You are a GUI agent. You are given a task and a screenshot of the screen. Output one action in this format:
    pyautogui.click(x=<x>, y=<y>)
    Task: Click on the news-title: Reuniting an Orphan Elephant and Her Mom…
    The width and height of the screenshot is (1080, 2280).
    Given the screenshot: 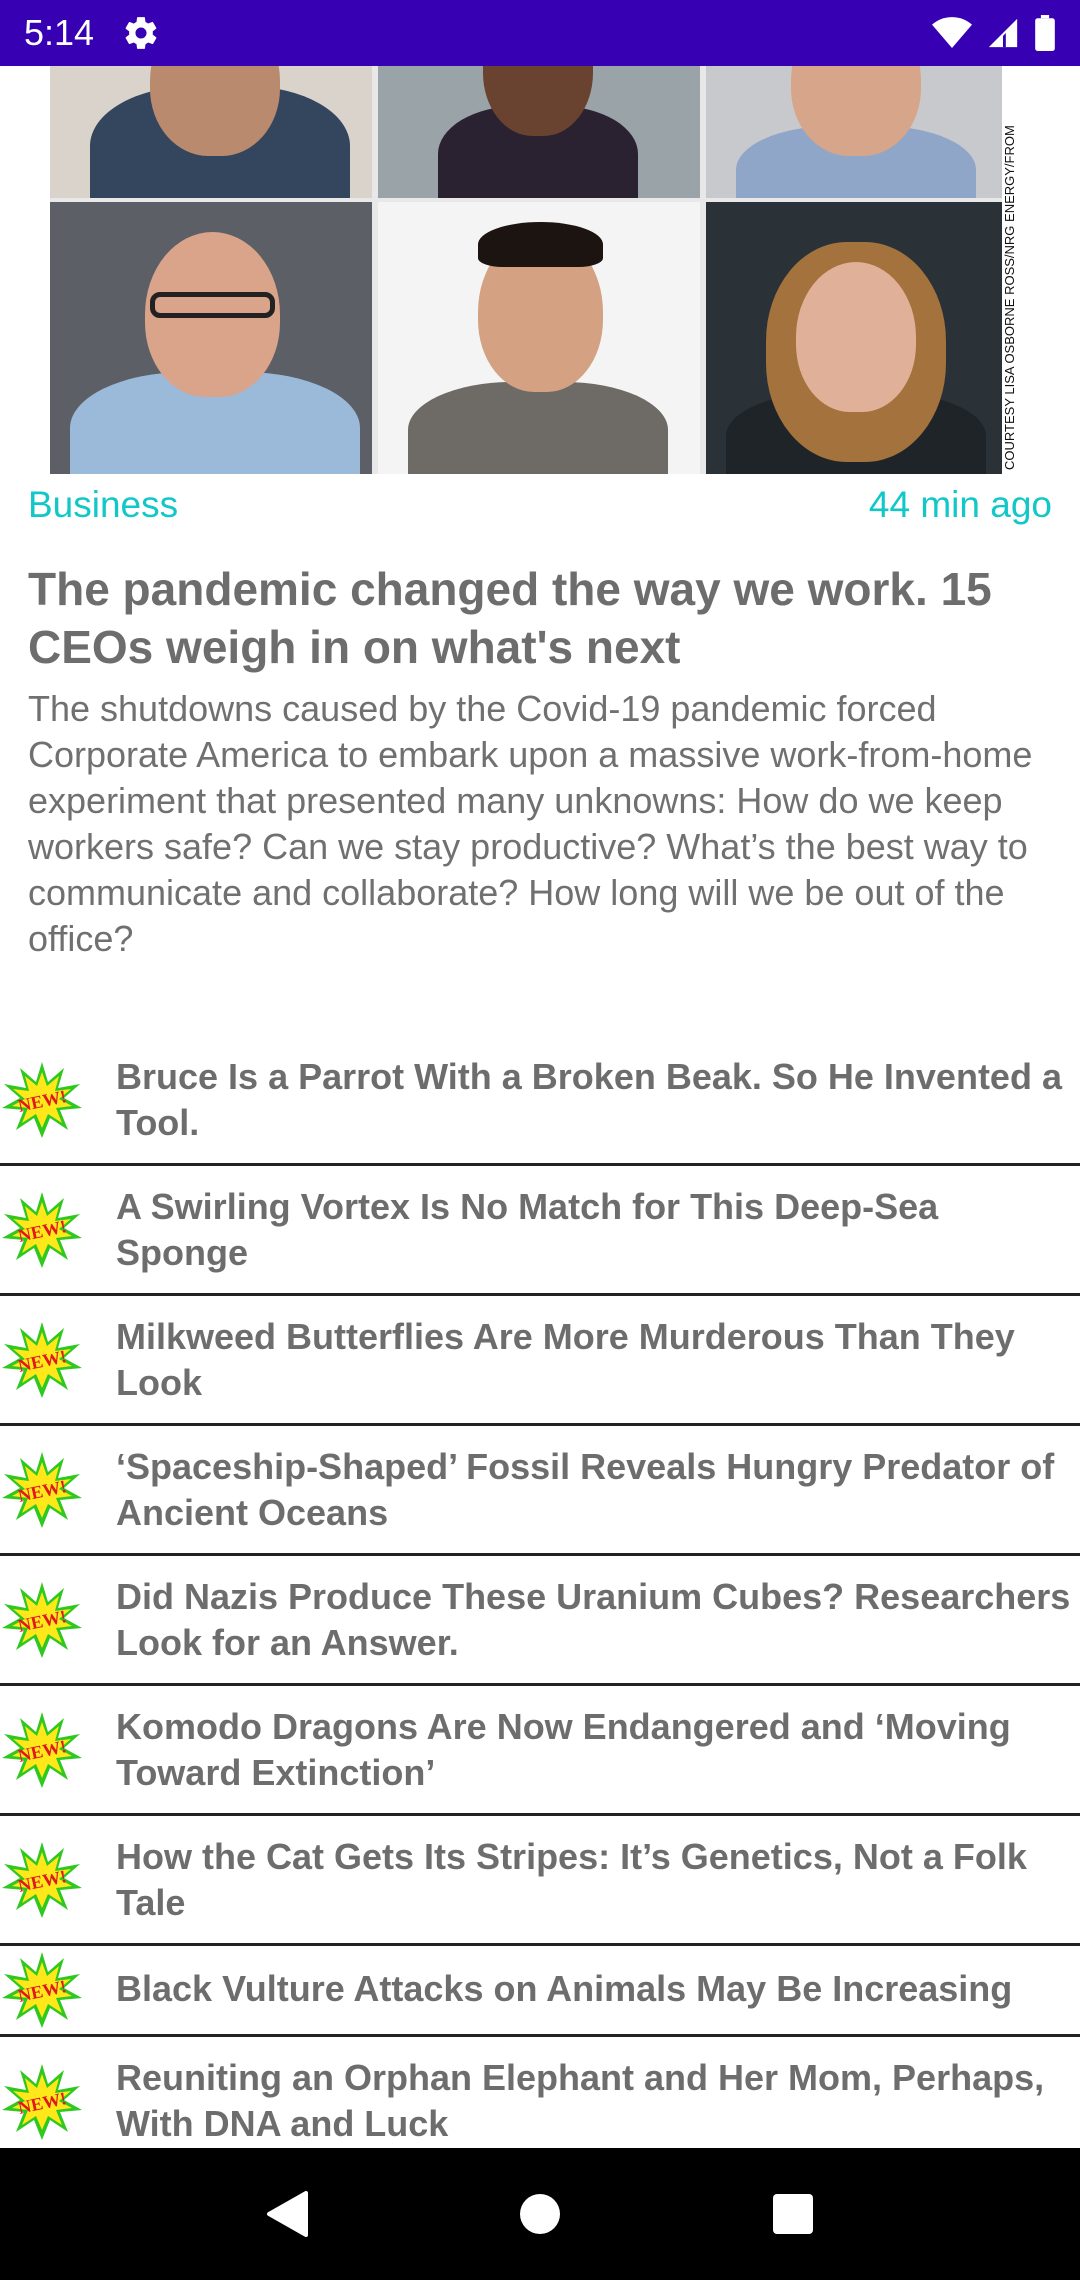 What is the action you would take?
    pyautogui.click(x=598, y=2101)
    